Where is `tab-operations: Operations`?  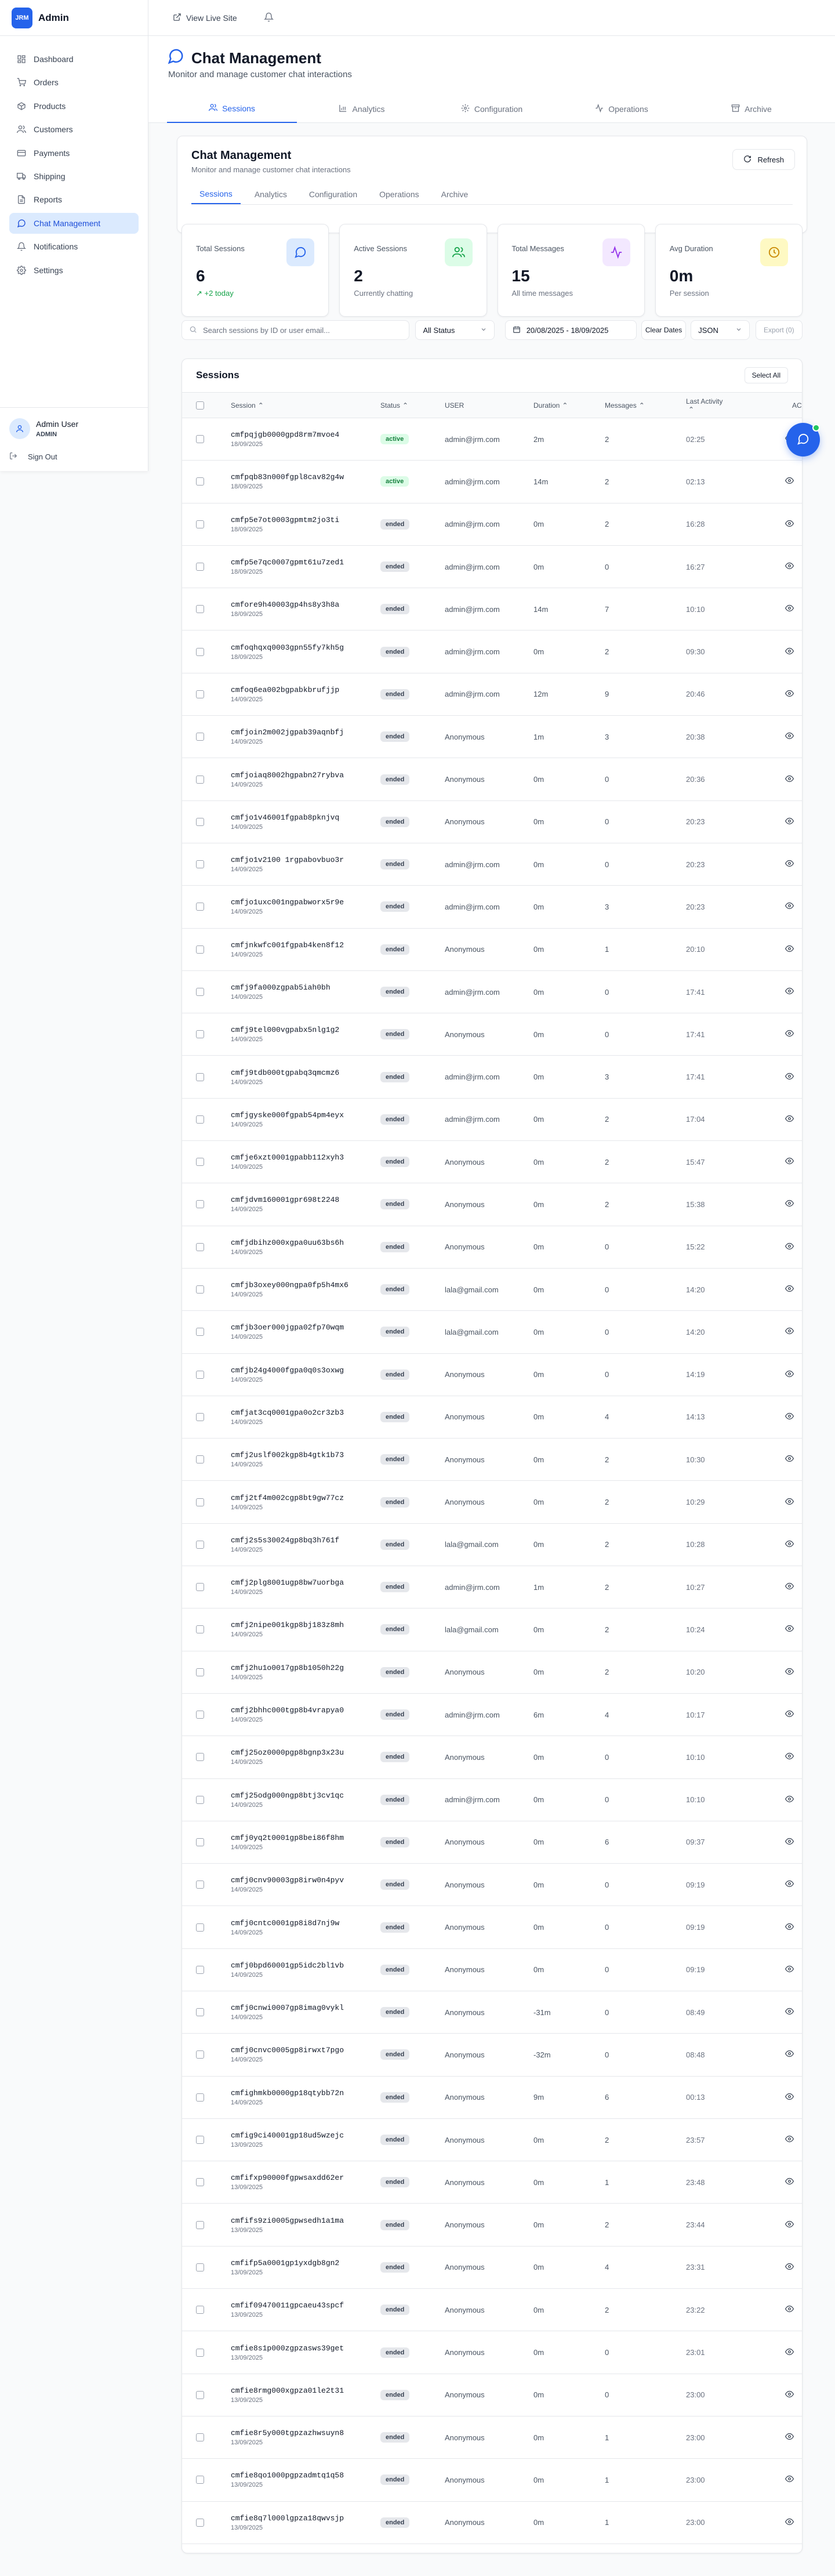 tab-operations: Operations is located at coordinates (622, 109).